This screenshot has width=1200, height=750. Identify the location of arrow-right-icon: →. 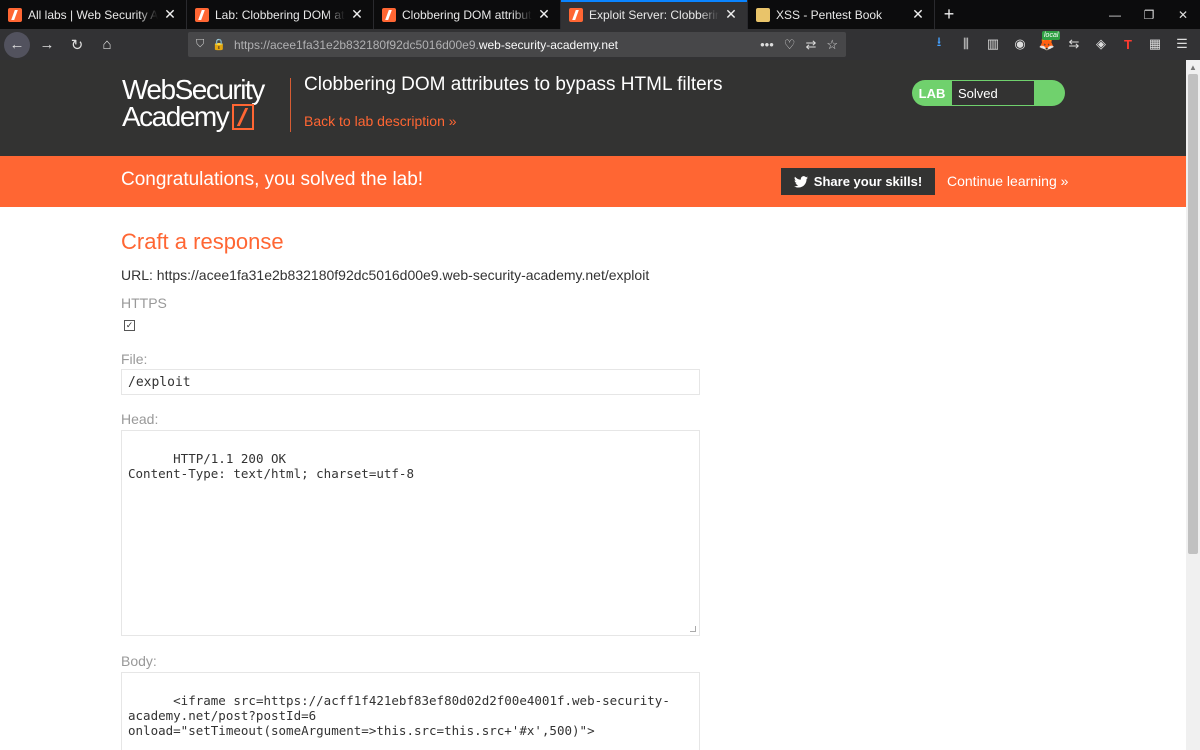
(47, 44).